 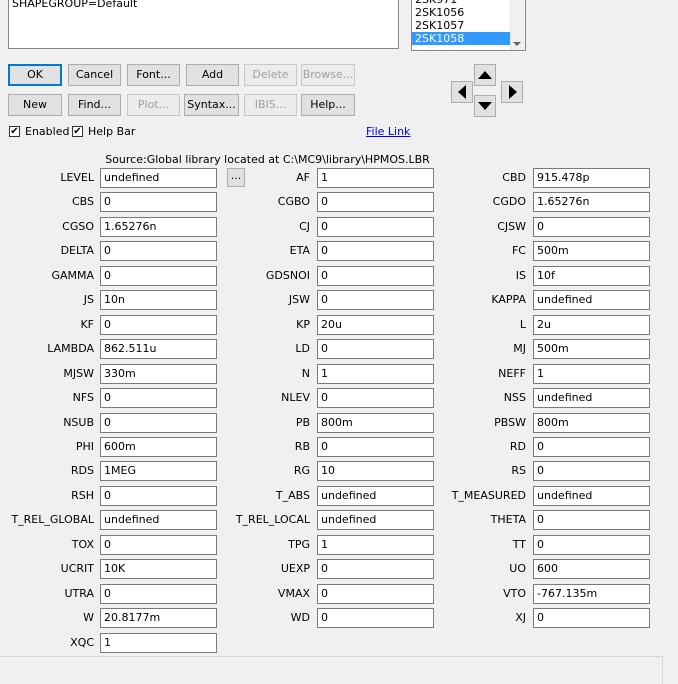 What do you see at coordinates (158, 227) in the screenshot?
I see `param-field-cgso: 1.65276n` at bounding box center [158, 227].